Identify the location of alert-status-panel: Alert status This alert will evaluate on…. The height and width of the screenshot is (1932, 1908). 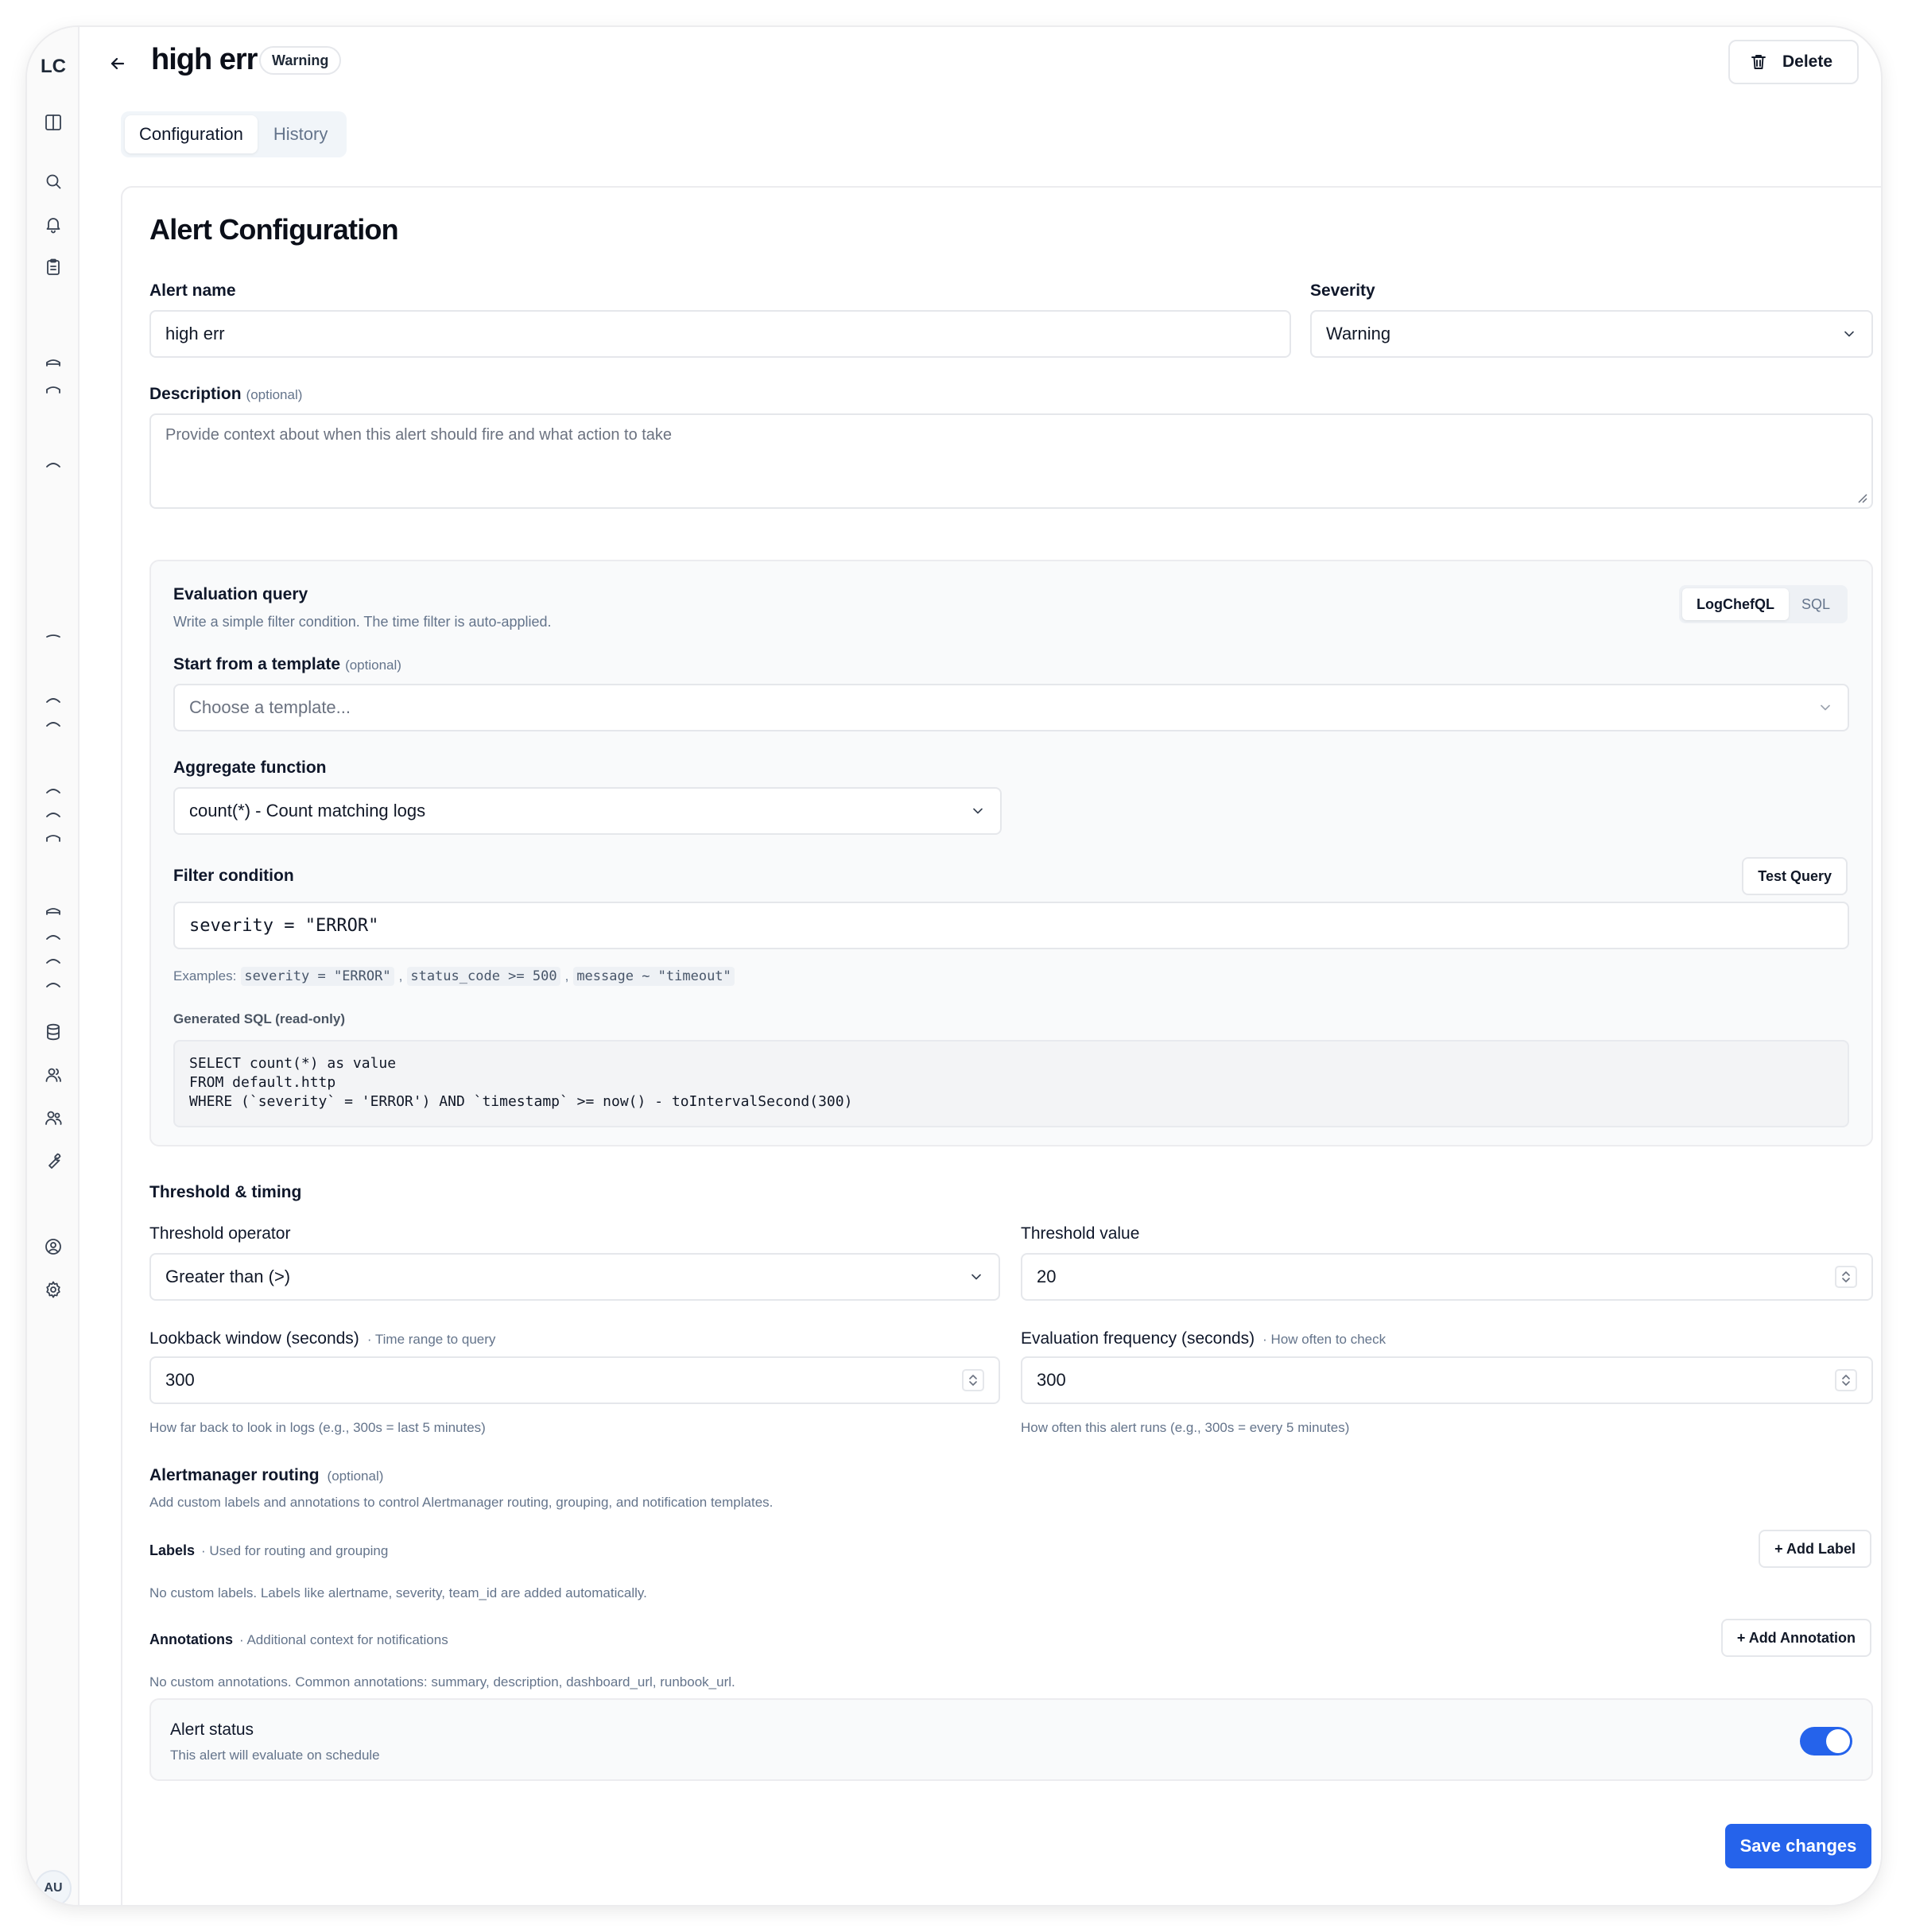
(1011, 1740).